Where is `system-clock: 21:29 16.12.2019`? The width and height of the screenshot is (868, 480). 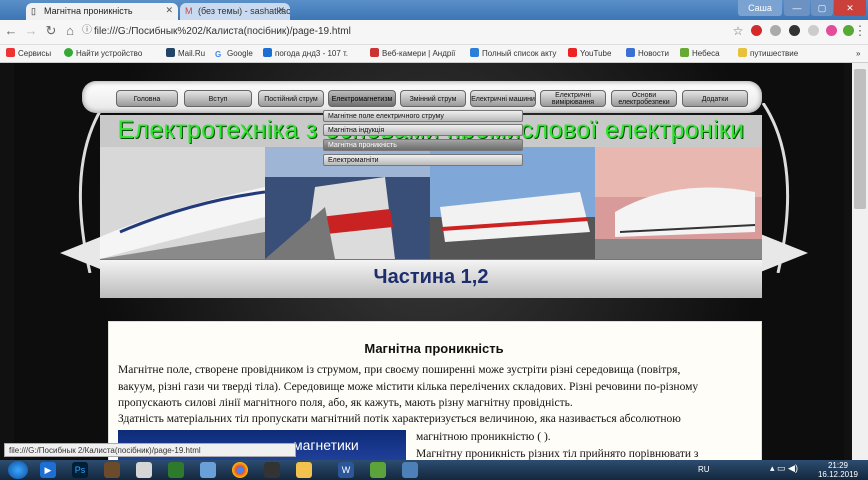 system-clock: 21:29 16.12.2019 is located at coordinates (838, 470).